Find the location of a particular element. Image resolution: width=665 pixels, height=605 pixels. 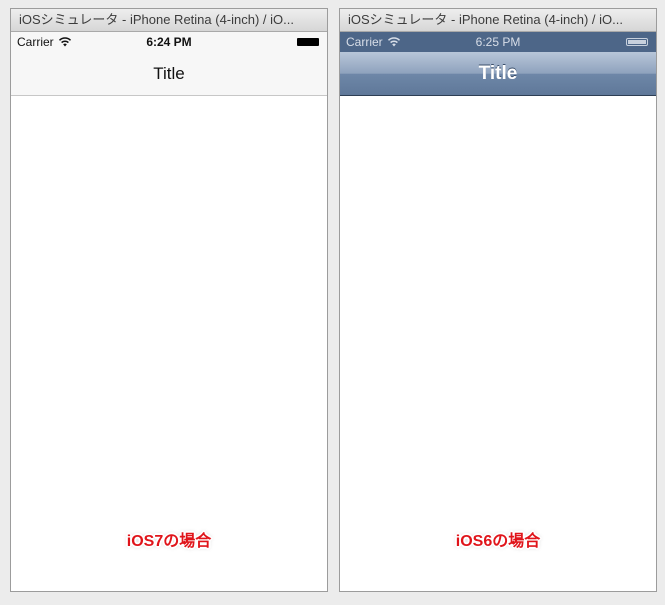

status-bar: Carrier 6:24 PM is located at coordinates (169, 42).